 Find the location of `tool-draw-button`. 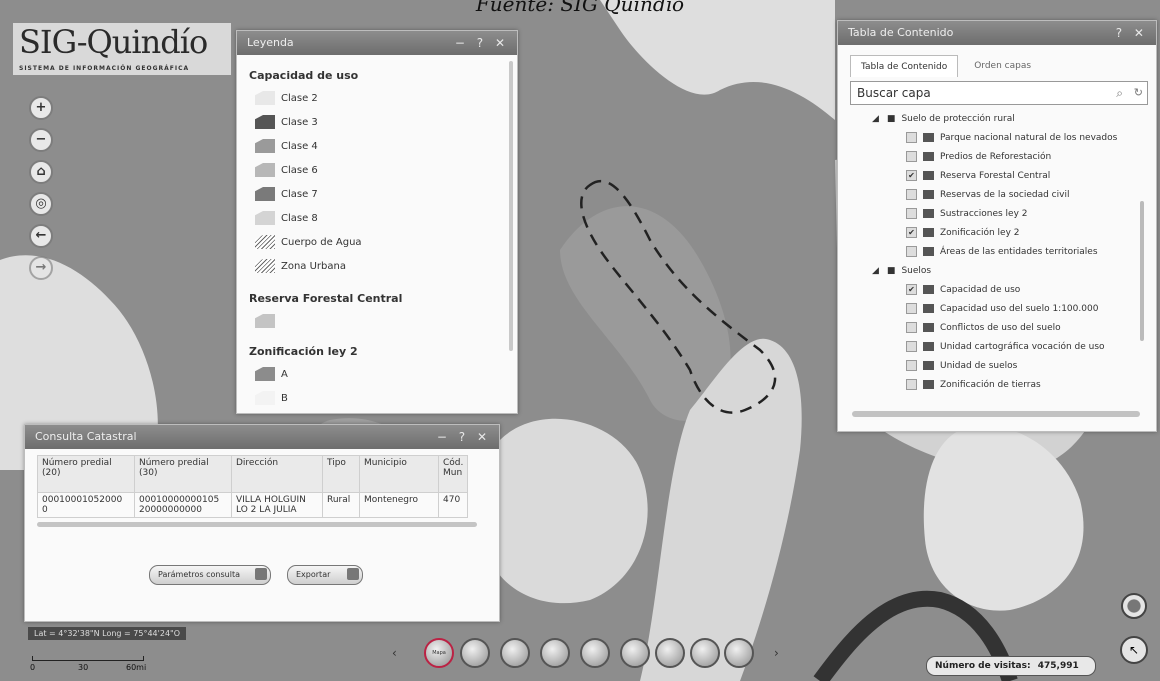

tool-draw-button is located at coordinates (595, 653).